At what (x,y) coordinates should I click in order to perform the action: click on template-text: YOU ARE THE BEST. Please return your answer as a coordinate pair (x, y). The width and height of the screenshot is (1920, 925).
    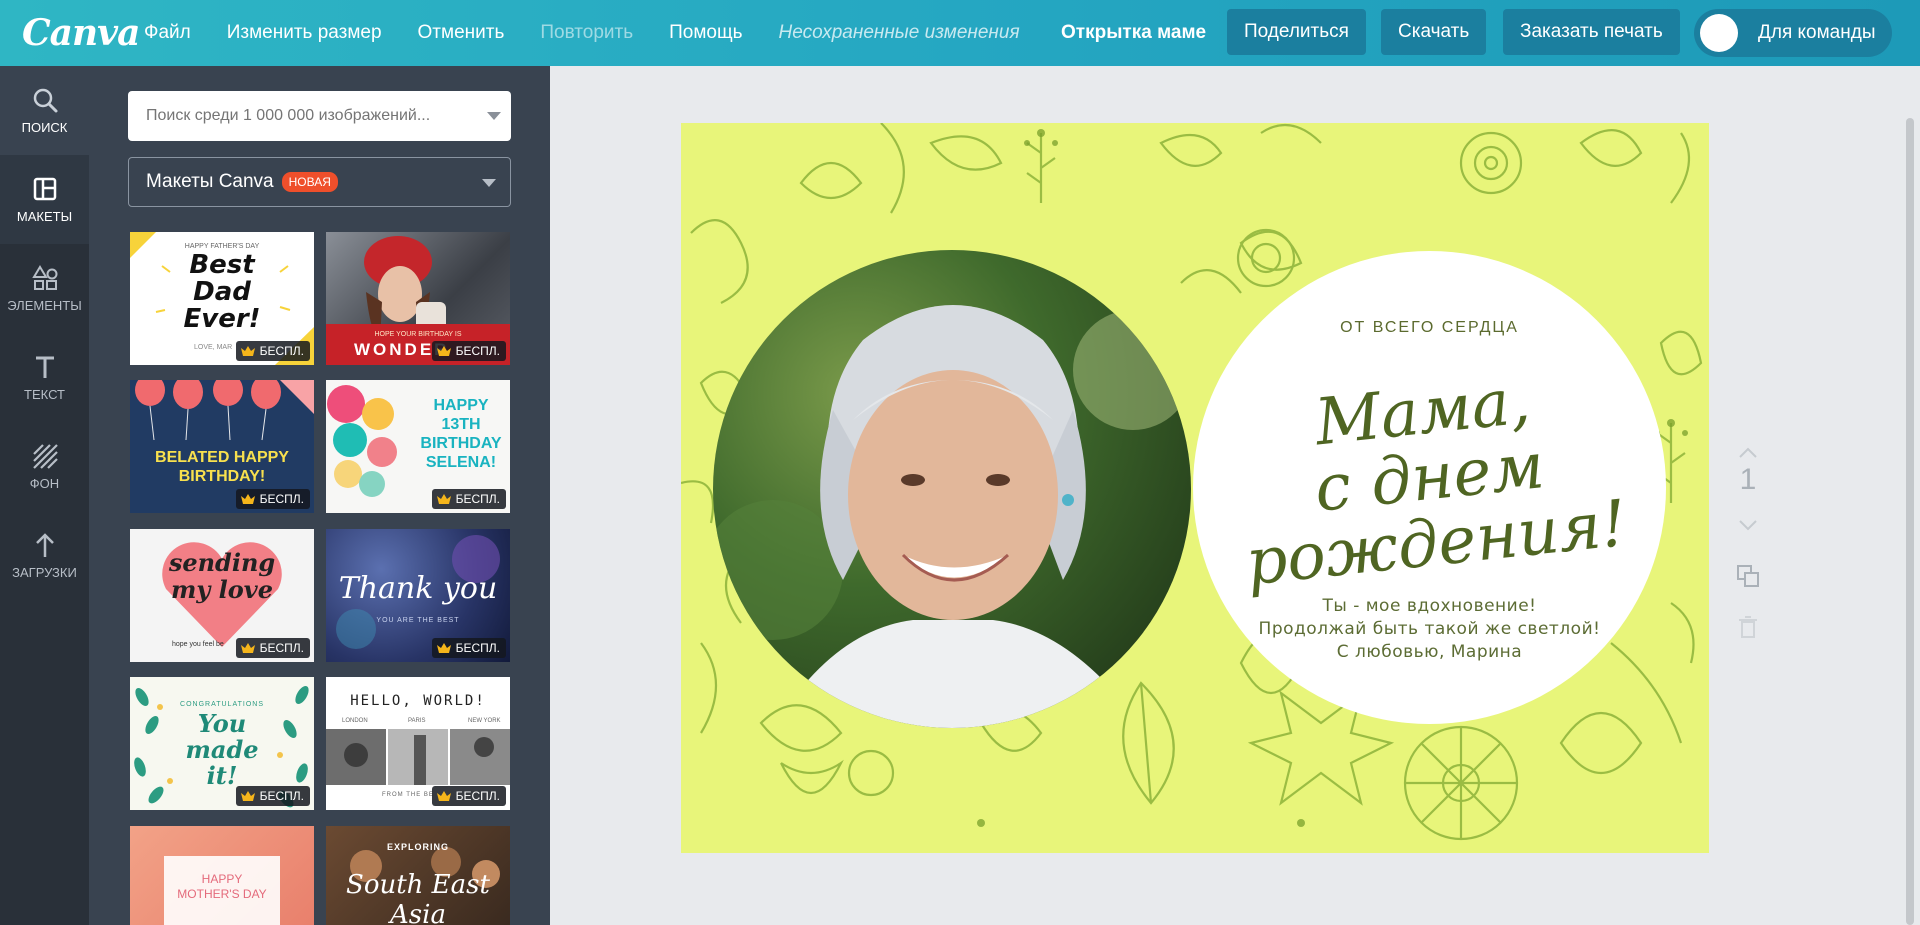
    Looking at the image, I should click on (418, 620).